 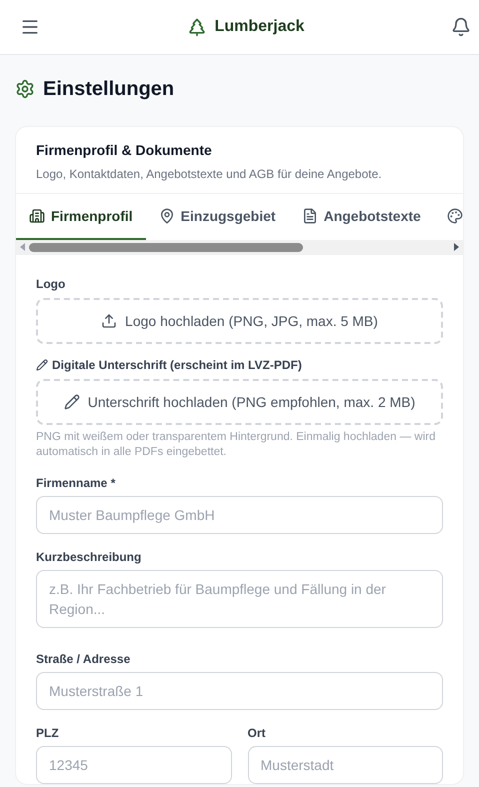 What do you see at coordinates (134, 765) in the screenshot?
I see `input-field: 12345` at bounding box center [134, 765].